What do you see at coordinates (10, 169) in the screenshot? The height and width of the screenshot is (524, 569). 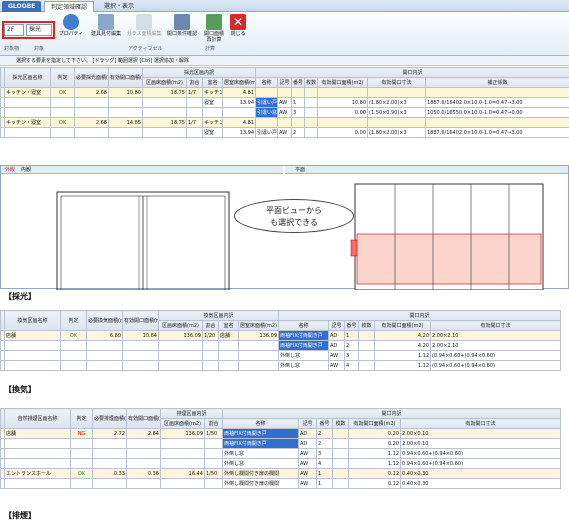 I see `tab-exterior: 外観` at bounding box center [10, 169].